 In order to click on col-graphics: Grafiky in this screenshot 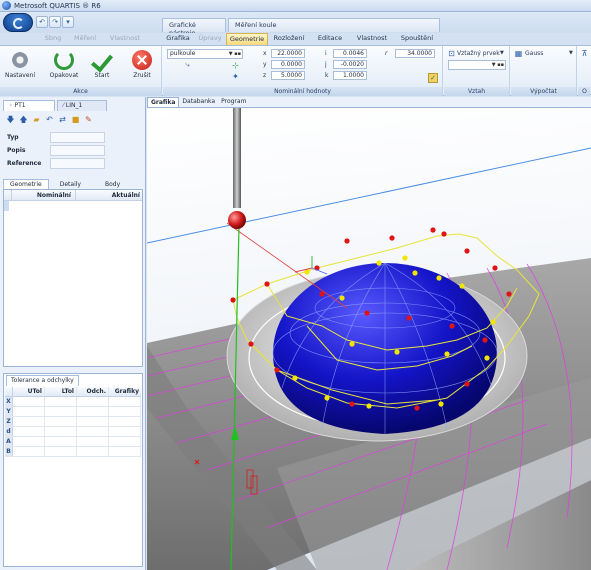, I will do `click(126, 391)`.